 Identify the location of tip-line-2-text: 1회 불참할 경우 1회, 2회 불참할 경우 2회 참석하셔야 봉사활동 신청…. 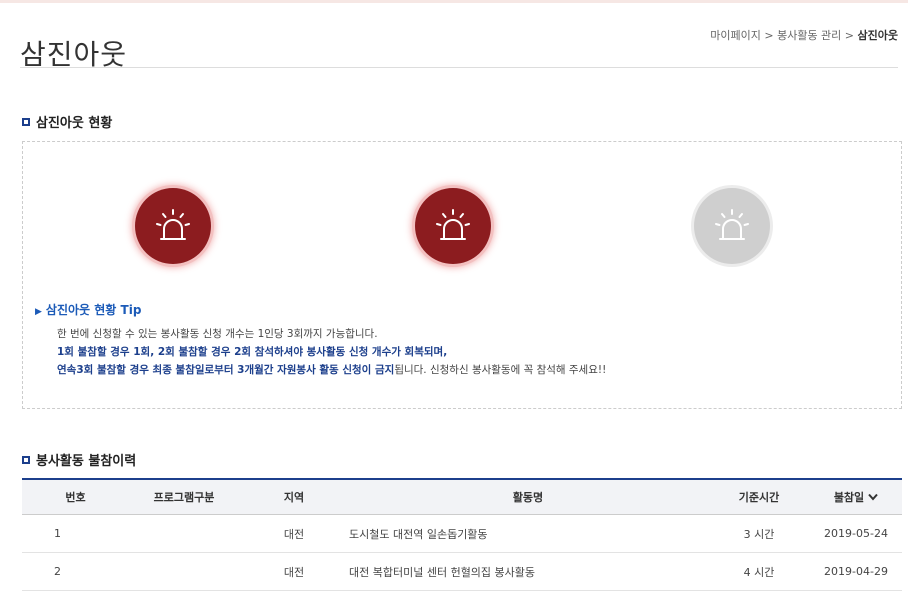
(252, 352).